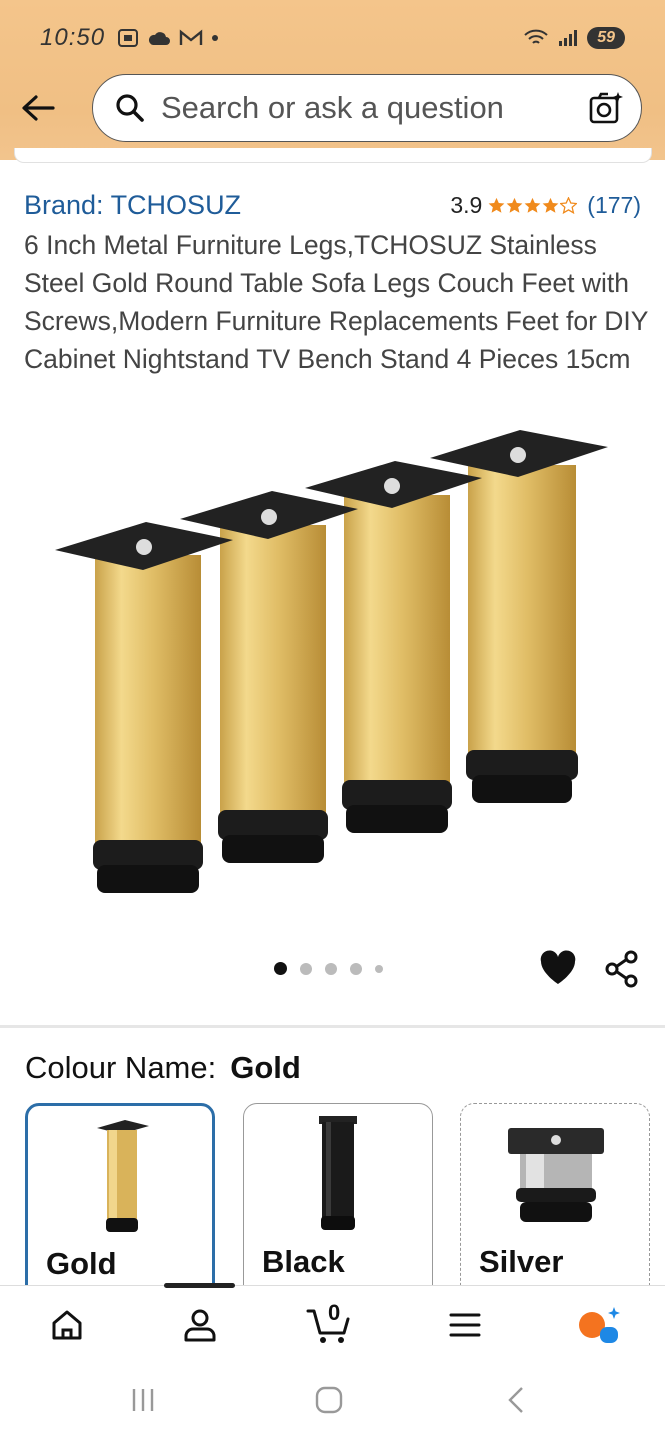  Describe the element at coordinates (265, 1067) in the screenshot. I see `colour-selected-value: Gold` at that location.